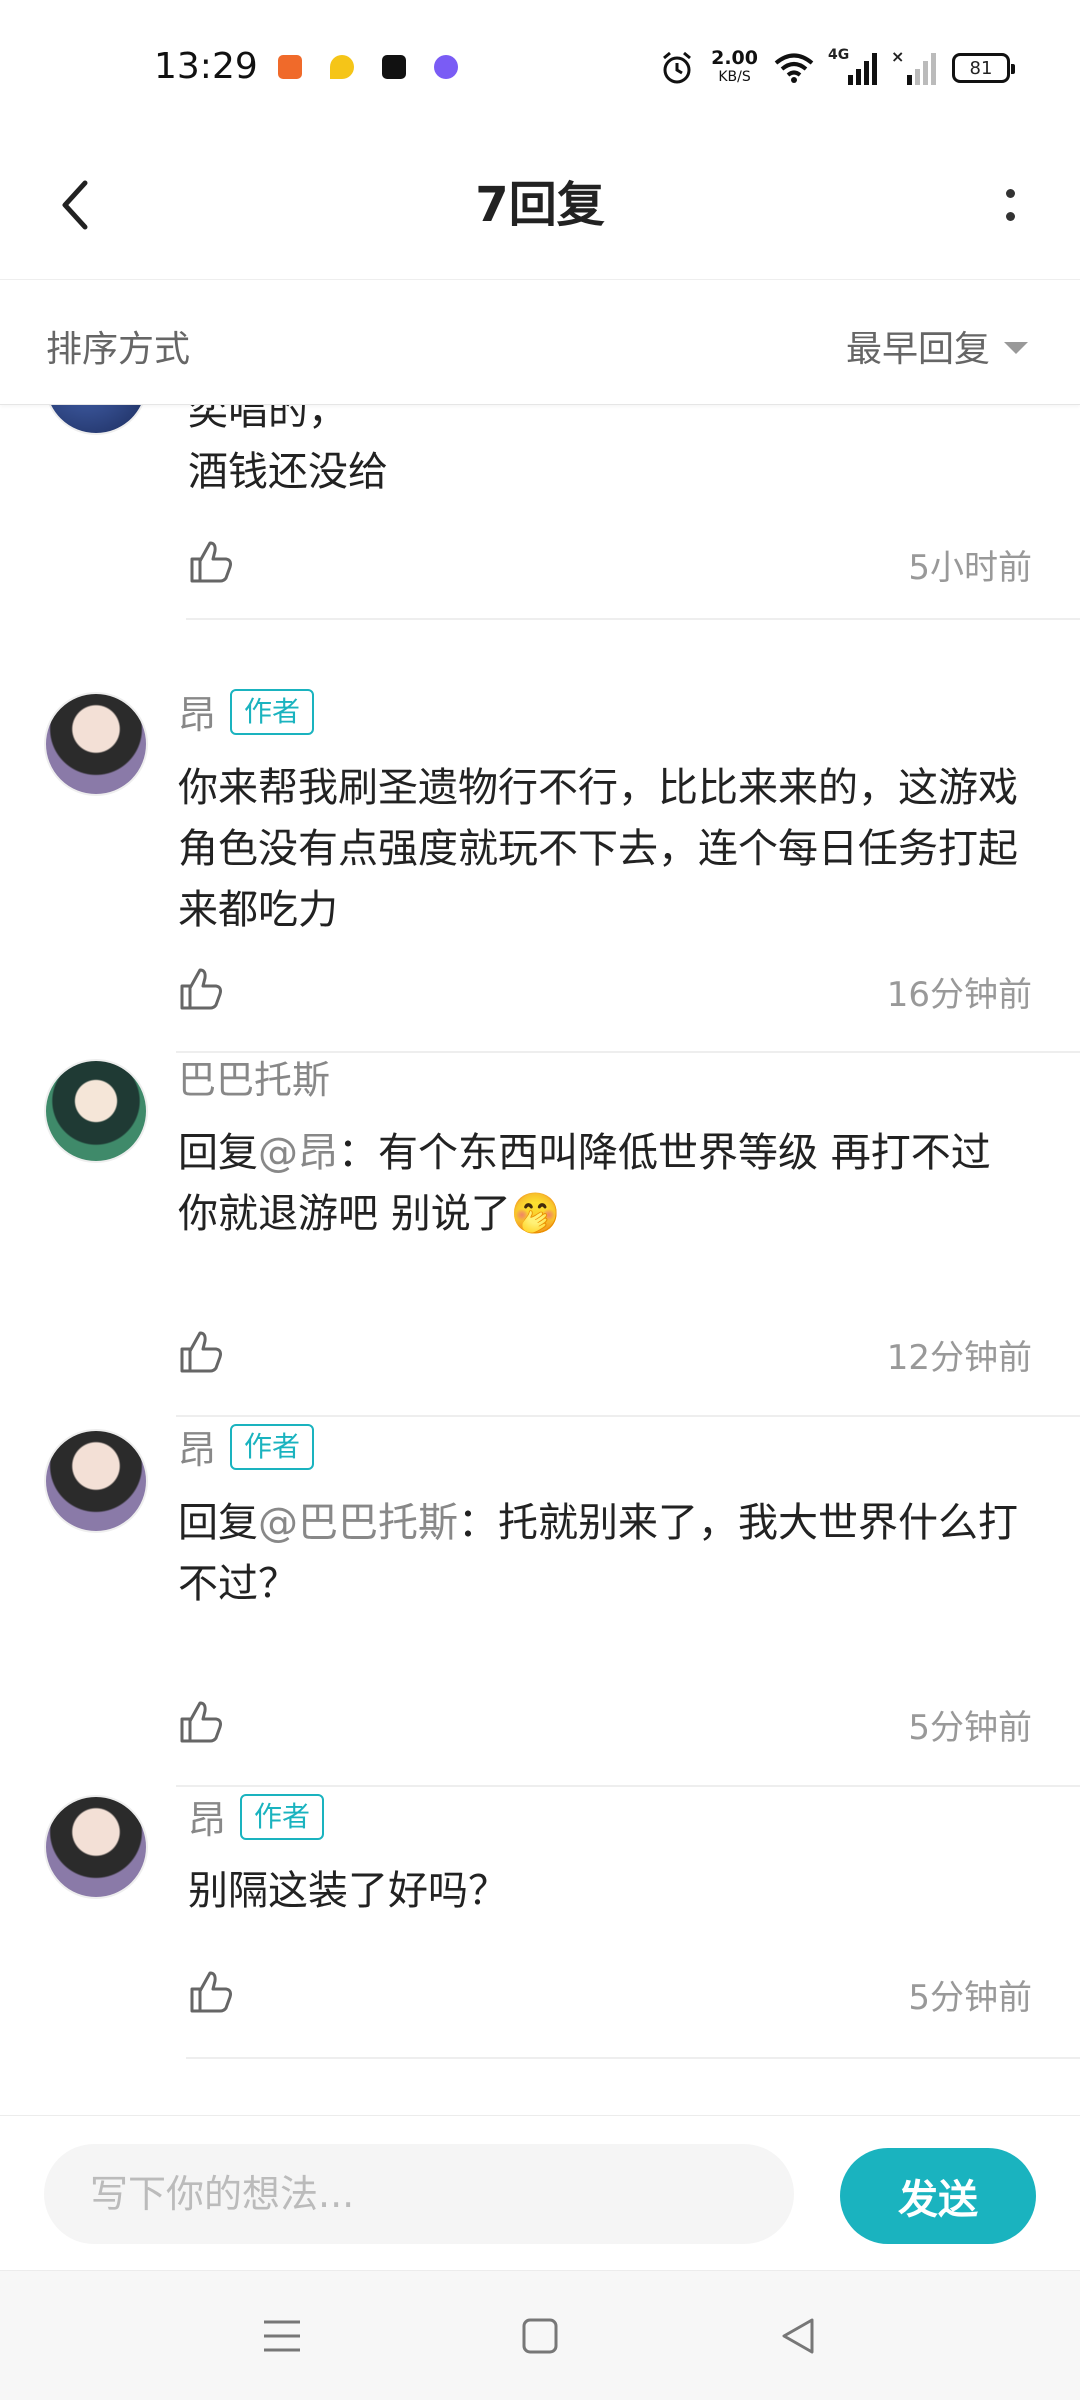  I want to click on sort-bar: 排序方式 最早回复, so click(540, 342).